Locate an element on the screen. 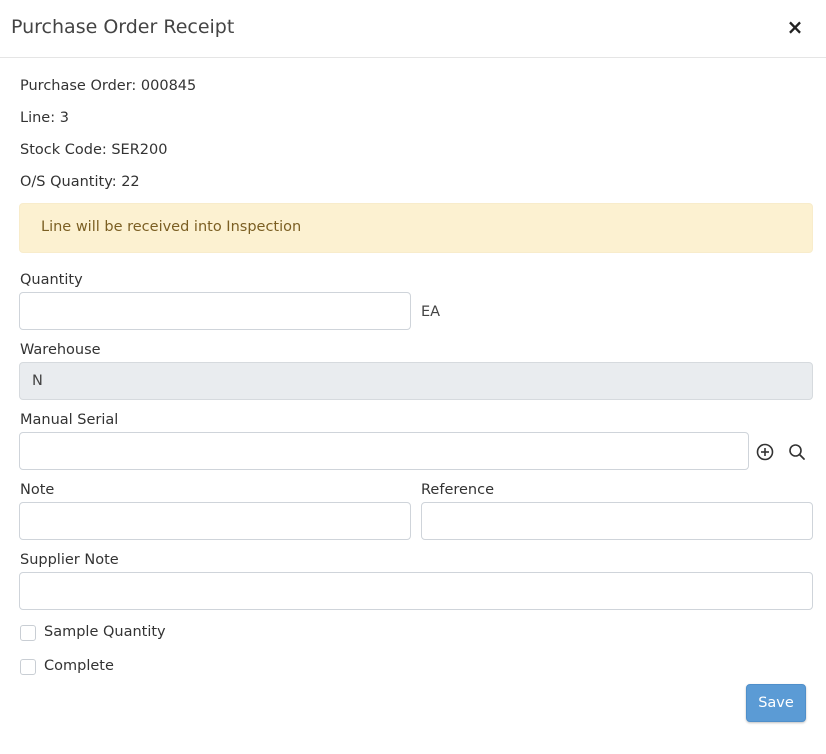 This screenshot has height=754, width=826. supplier-note-input is located at coordinates (416, 591).